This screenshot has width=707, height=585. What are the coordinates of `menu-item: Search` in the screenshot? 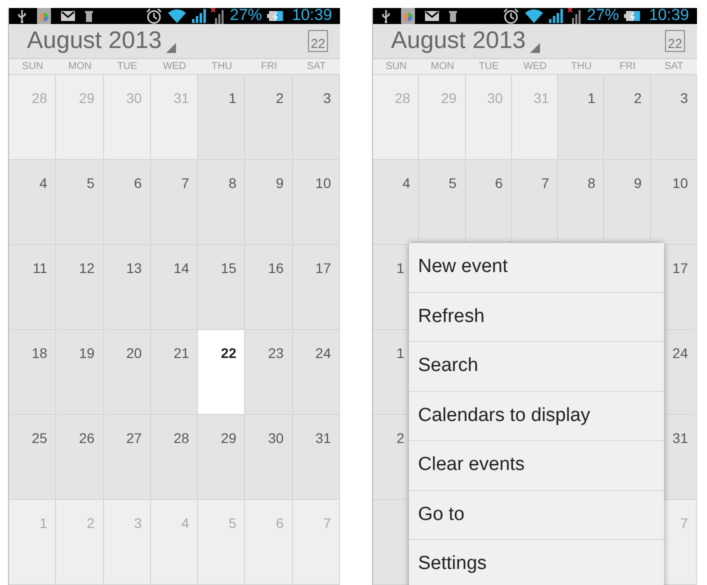 It's located at (536, 367).